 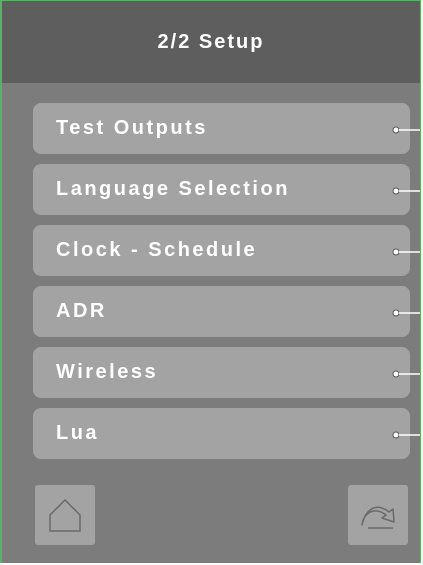 What do you see at coordinates (78, 433) in the screenshot?
I see `menu-item-label: Lua` at bounding box center [78, 433].